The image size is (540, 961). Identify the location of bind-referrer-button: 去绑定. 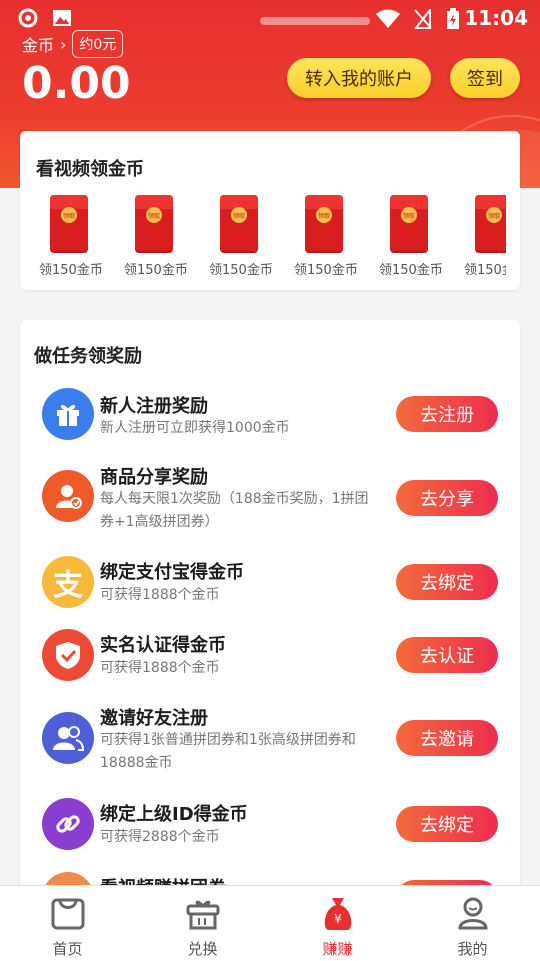
(447, 824).